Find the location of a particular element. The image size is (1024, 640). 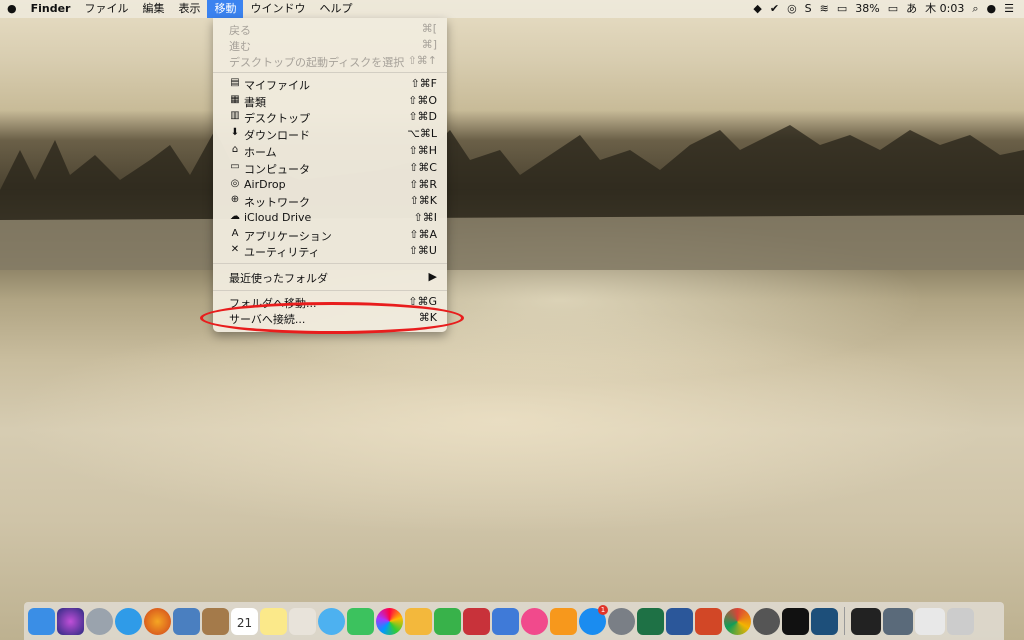

airdrop-icon: ◎ is located at coordinates (235, 183).